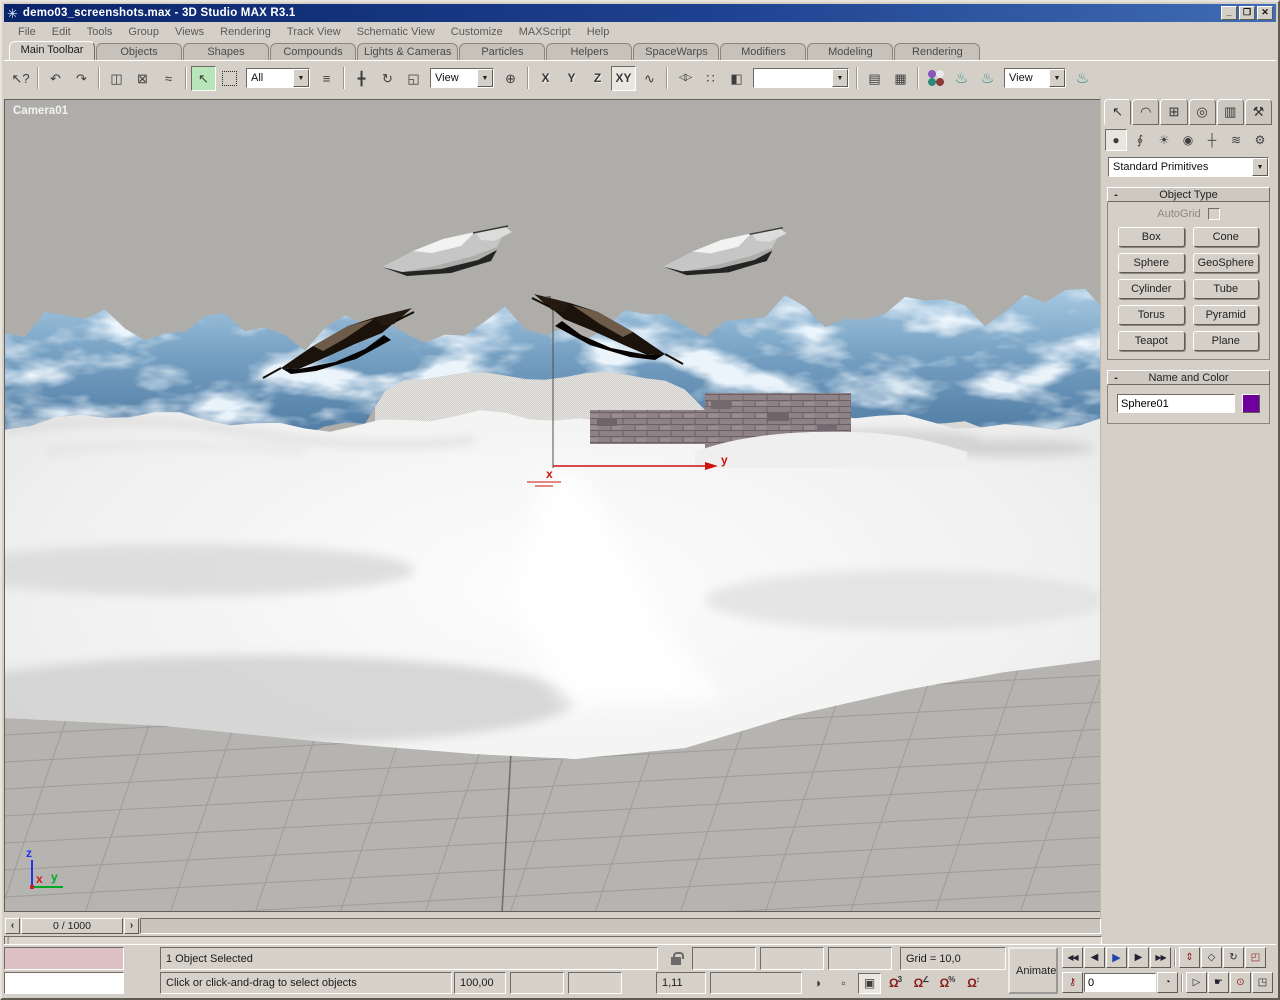 Image resolution: width=1280 pixels, height=1000 pixels. What do you see at coordinates (1189, 957) in the screenshot?
I see `dolly-camera-button: ⇕` at bounding box center [1189, 957].